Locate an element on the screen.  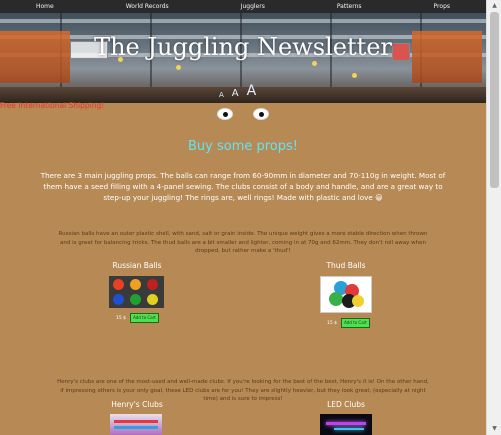
henrys-clubs-image is located at coordinates (136, 424).